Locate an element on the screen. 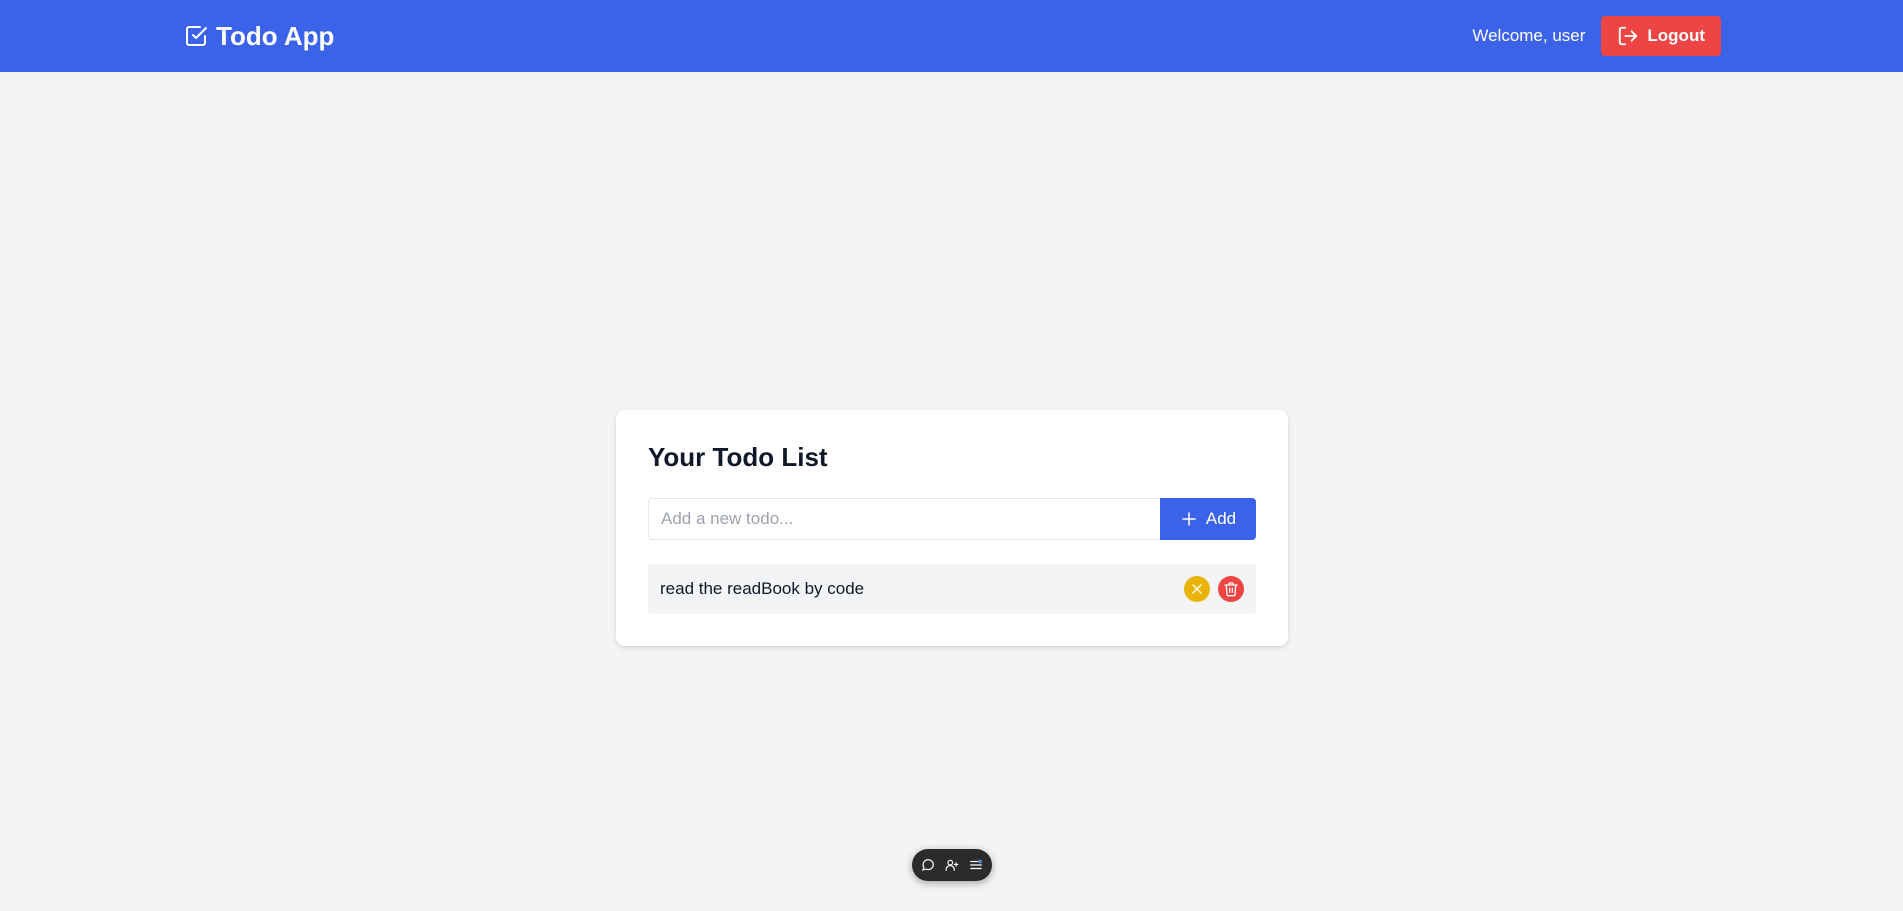 The height and width of the screenshot is (911, 1903). new-todo-input is located at coordinates (904, 519).